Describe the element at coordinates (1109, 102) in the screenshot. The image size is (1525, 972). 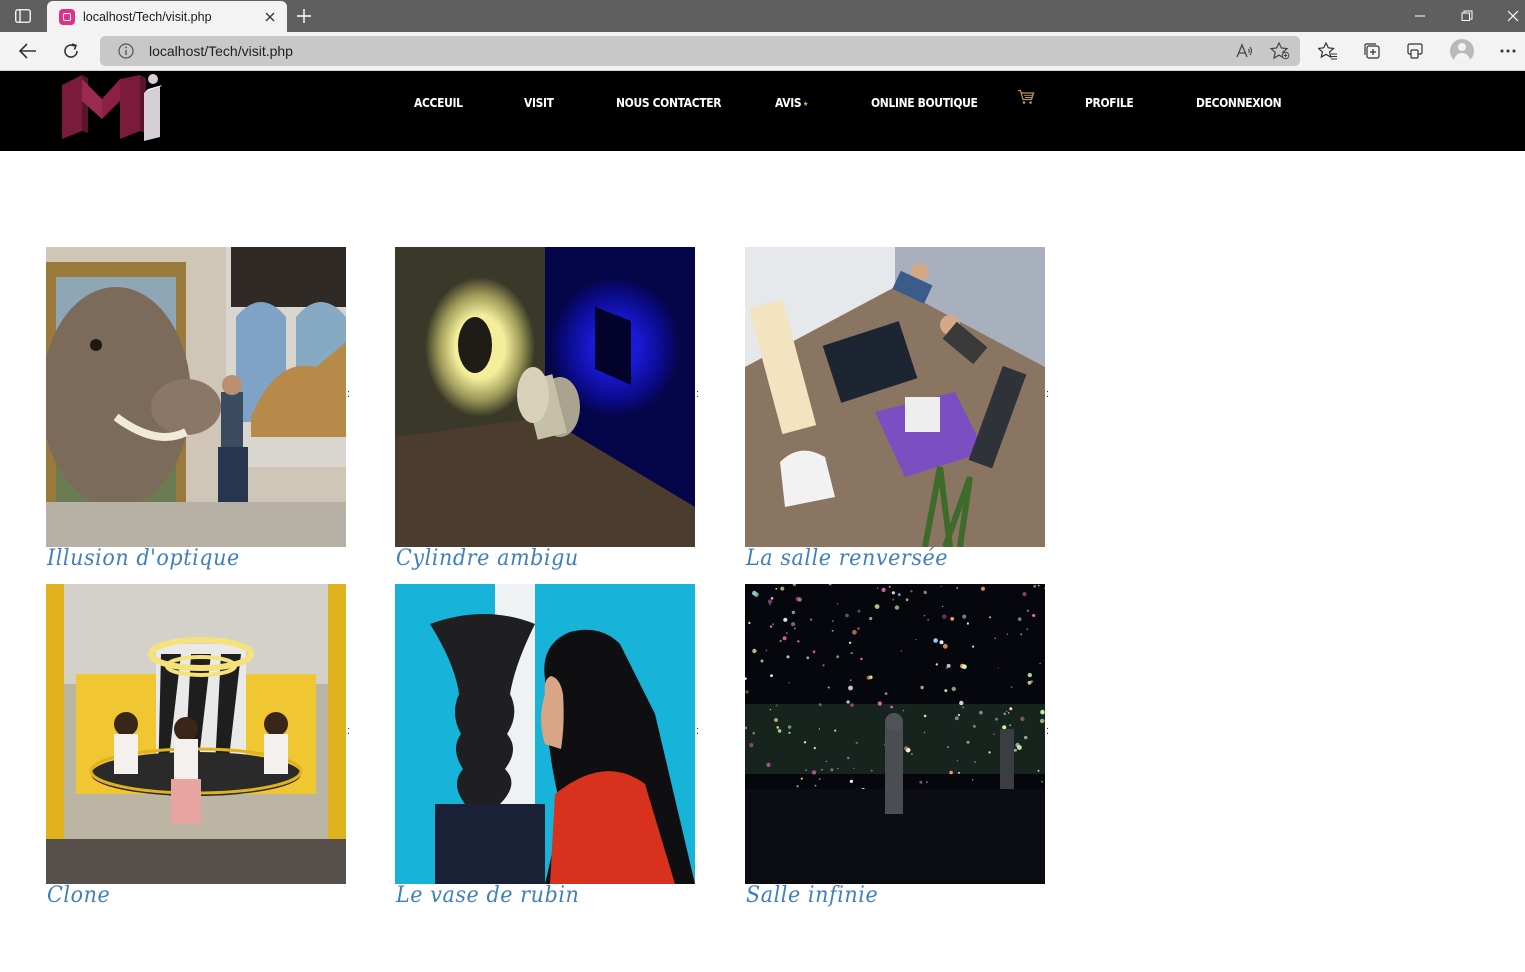
I see `nav-item-profile: PROFILE` at that location.